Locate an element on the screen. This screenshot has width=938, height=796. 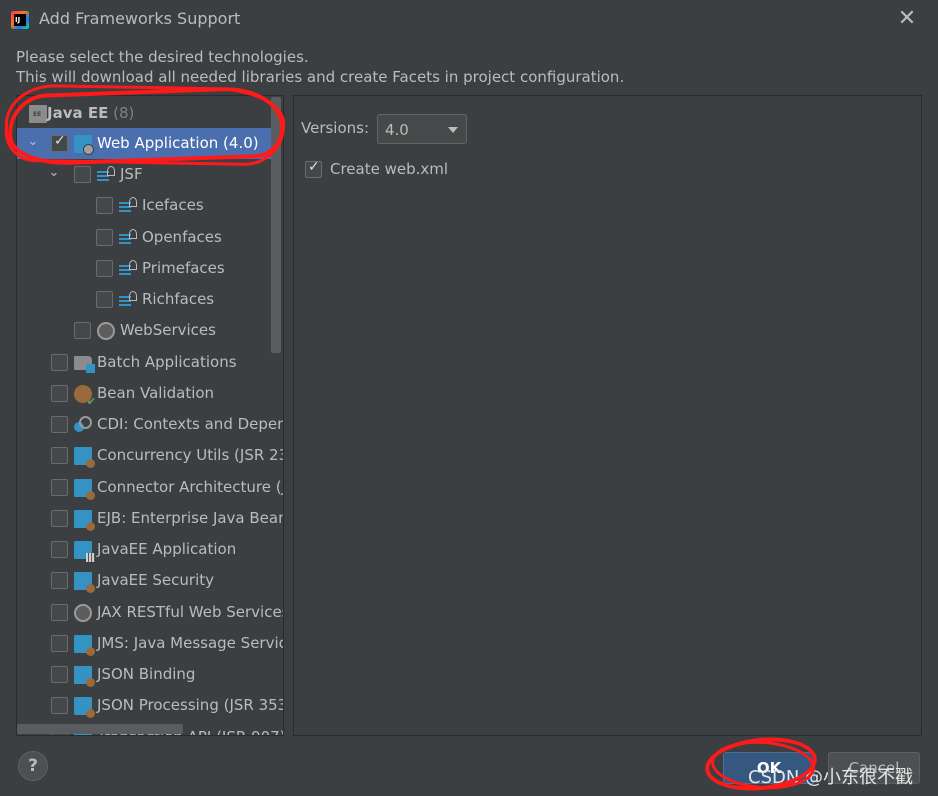
close-icon: ✕ is located at coordinates (907, 19).